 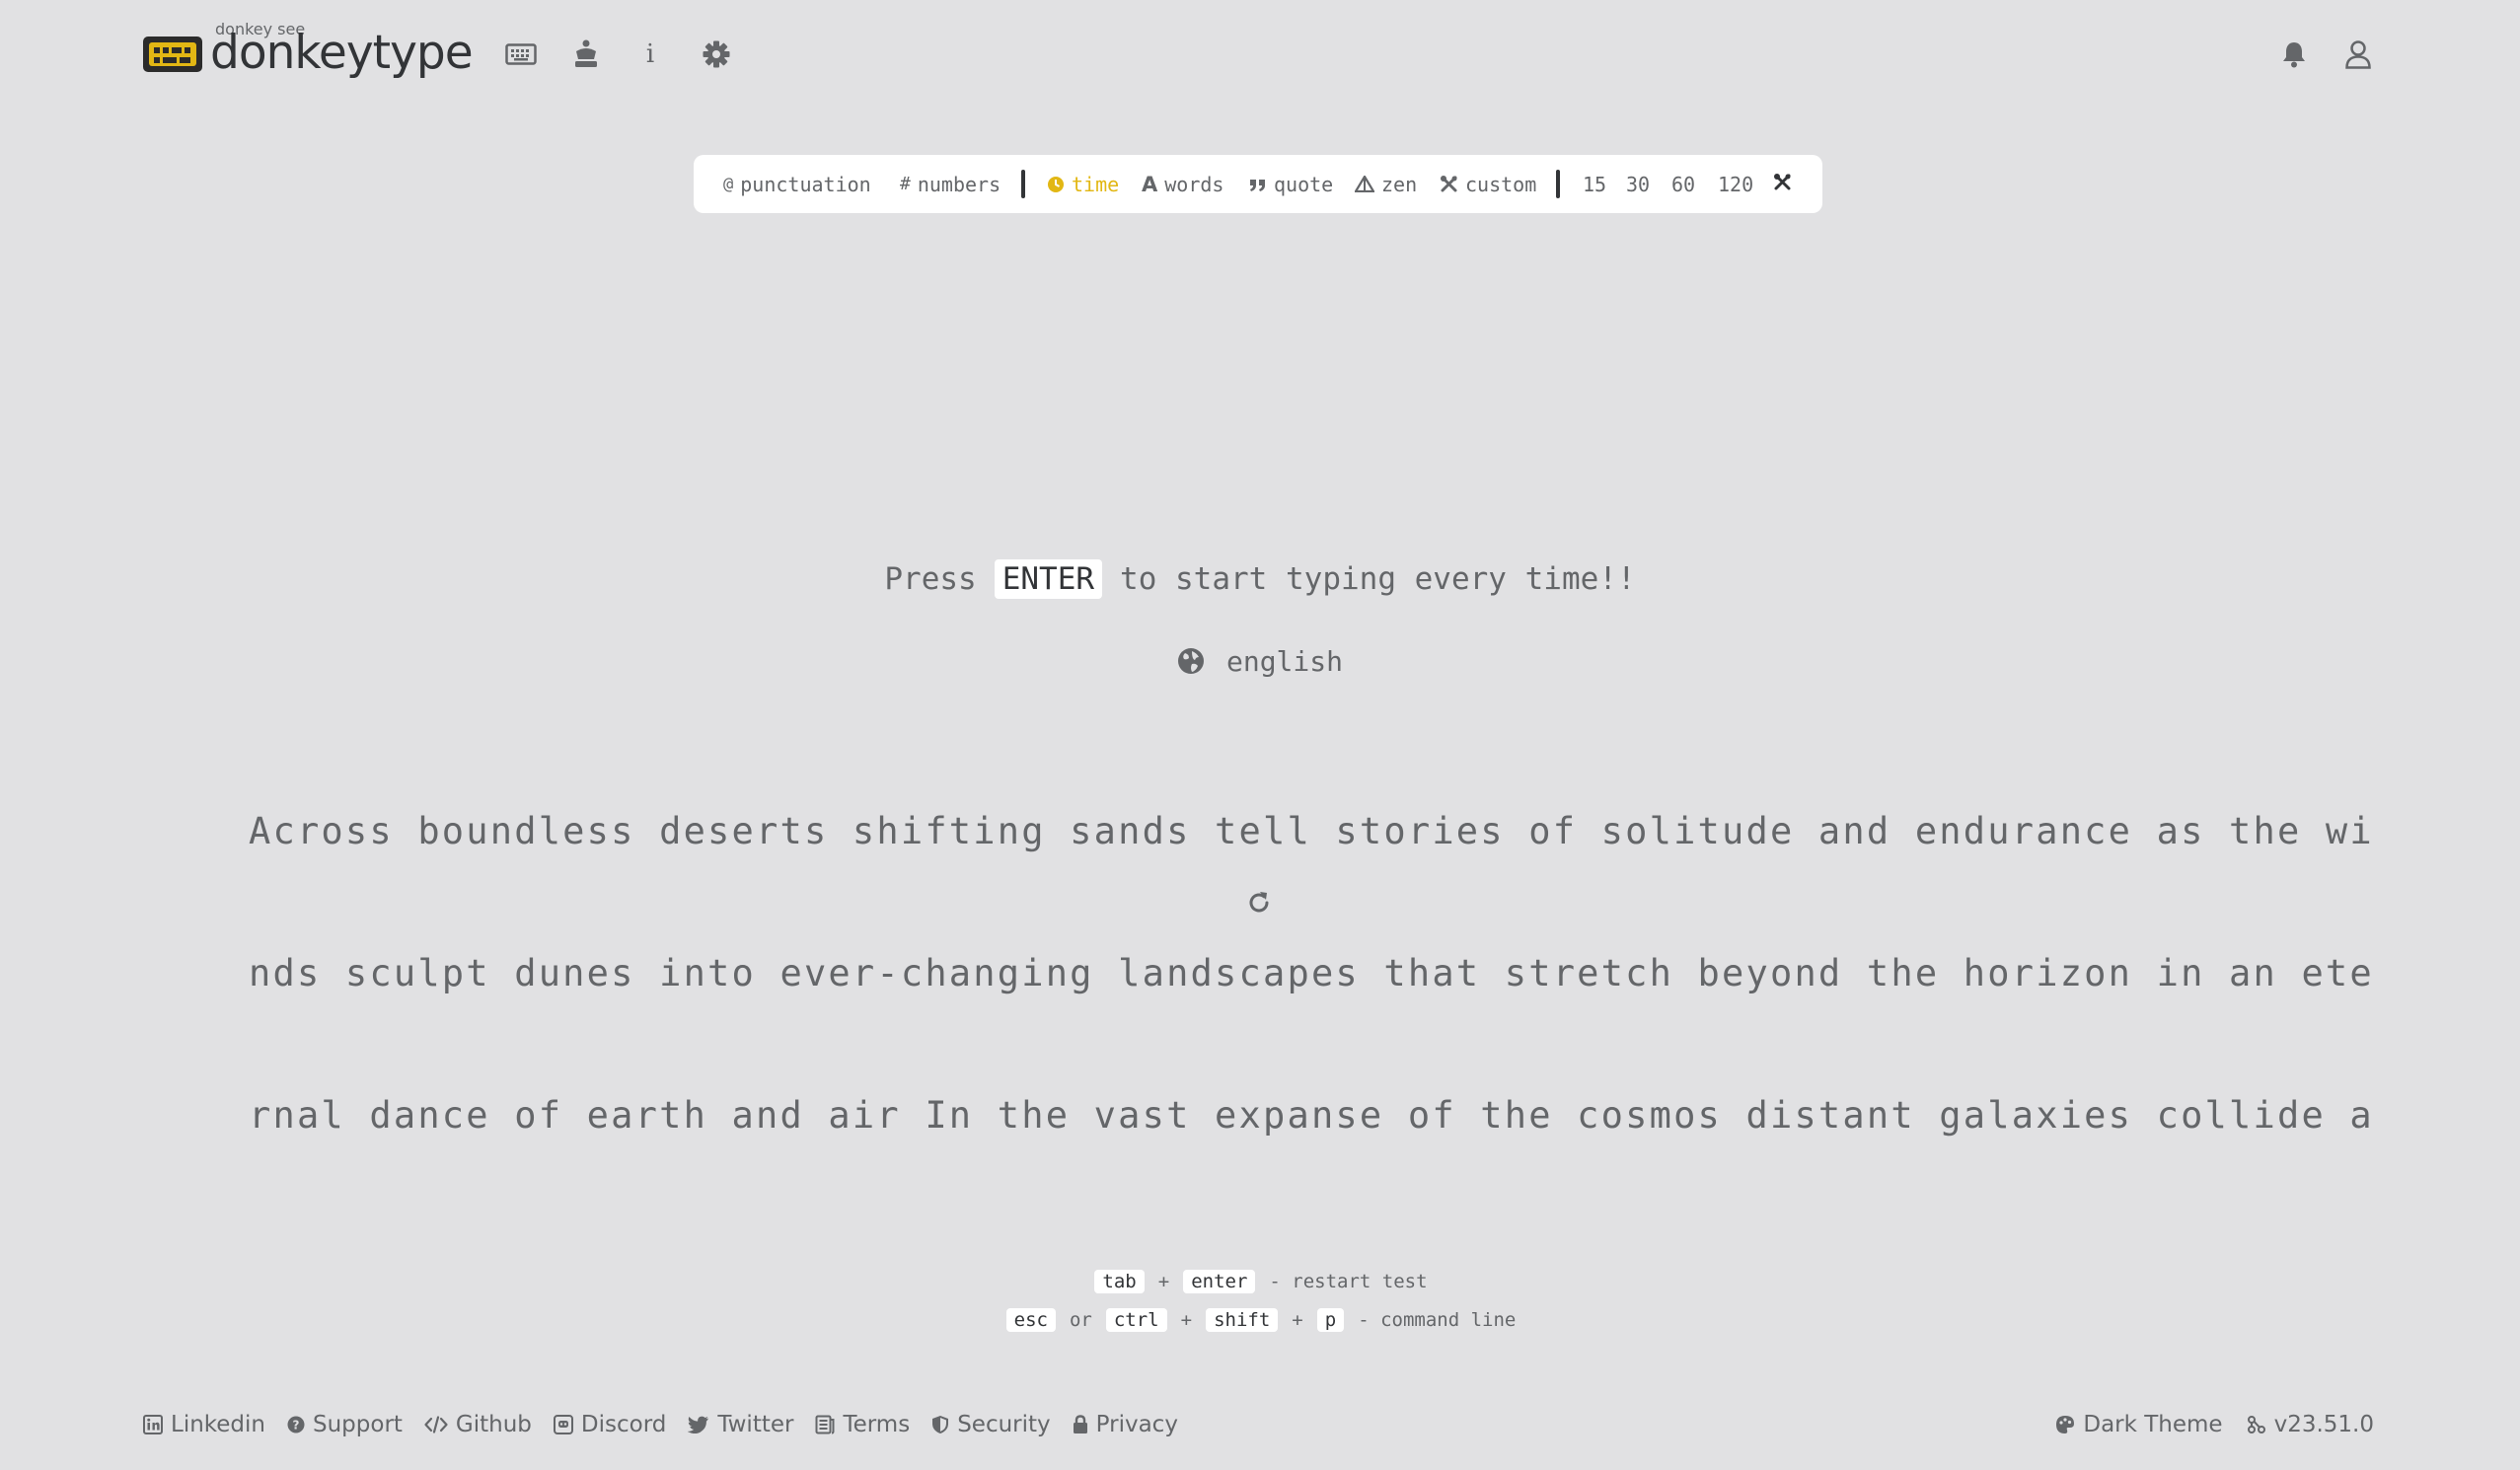 I want to click on restart-hint: tab + enter - restart test, so click(x=1260, y=1282).